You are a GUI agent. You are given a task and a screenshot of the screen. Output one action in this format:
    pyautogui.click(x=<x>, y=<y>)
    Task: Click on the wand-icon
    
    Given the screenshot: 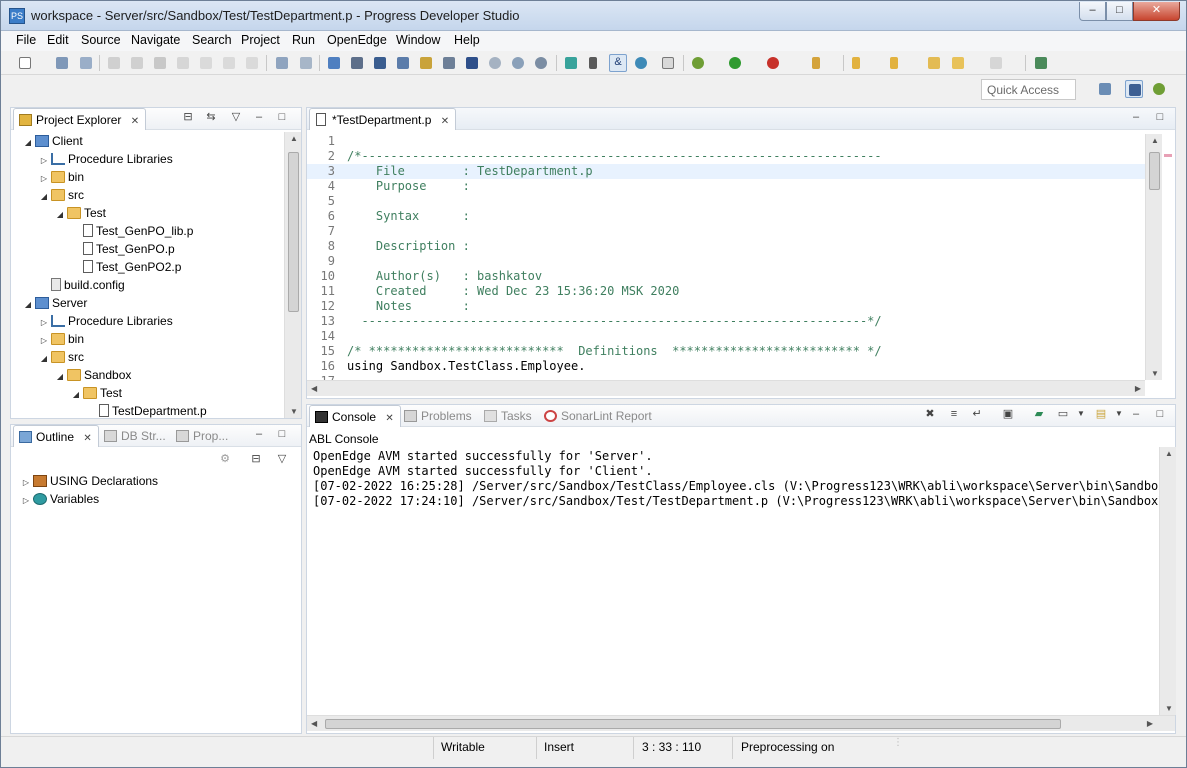 What is the action you would take?
    pyautogui.click(x=818, y=63)
    